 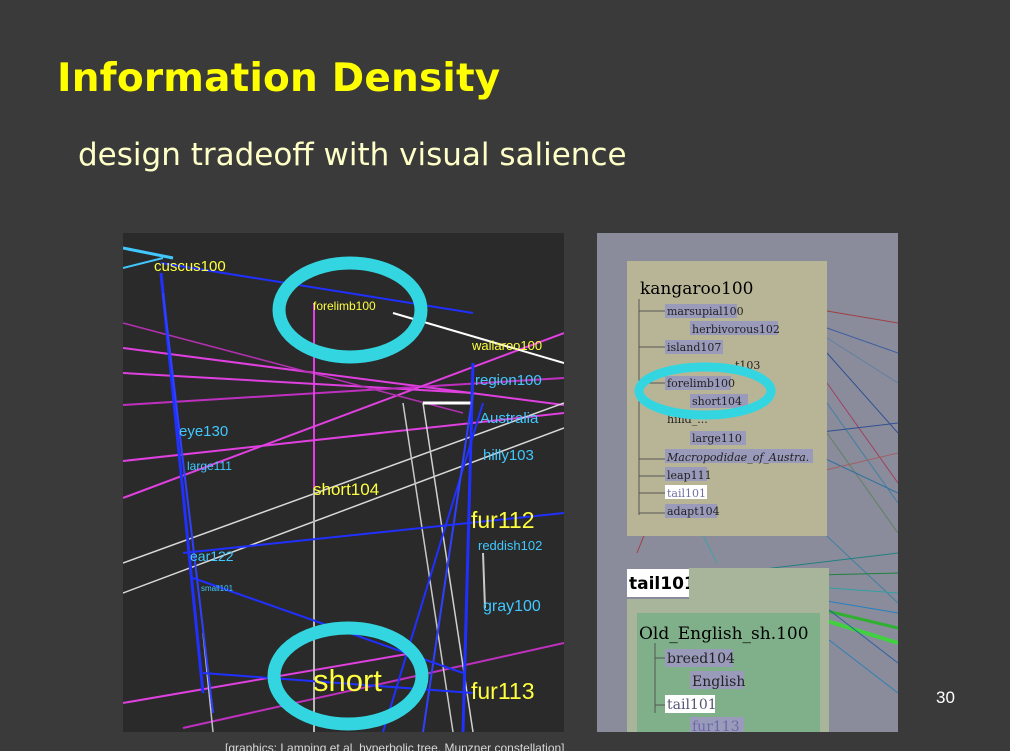 What do you see at coordinates (701, 659) in the screenshot?
I see `bottom-tree-item-breed: breed104` at bounding box center [701, 659].